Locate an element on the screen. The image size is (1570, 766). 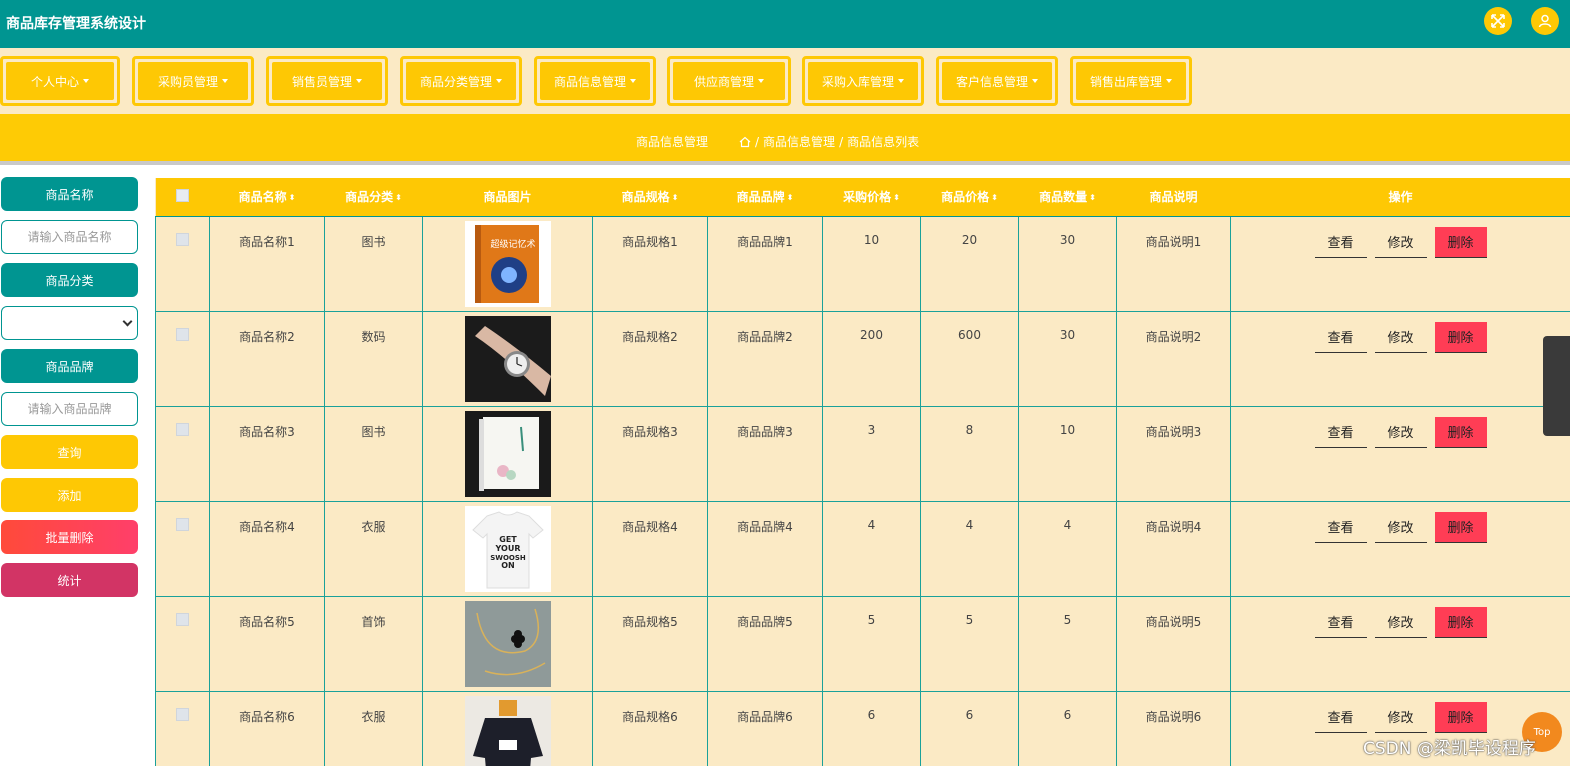
nav-item-customer-mgmt: 客户信息管理 is located at coordinates (997, 81).